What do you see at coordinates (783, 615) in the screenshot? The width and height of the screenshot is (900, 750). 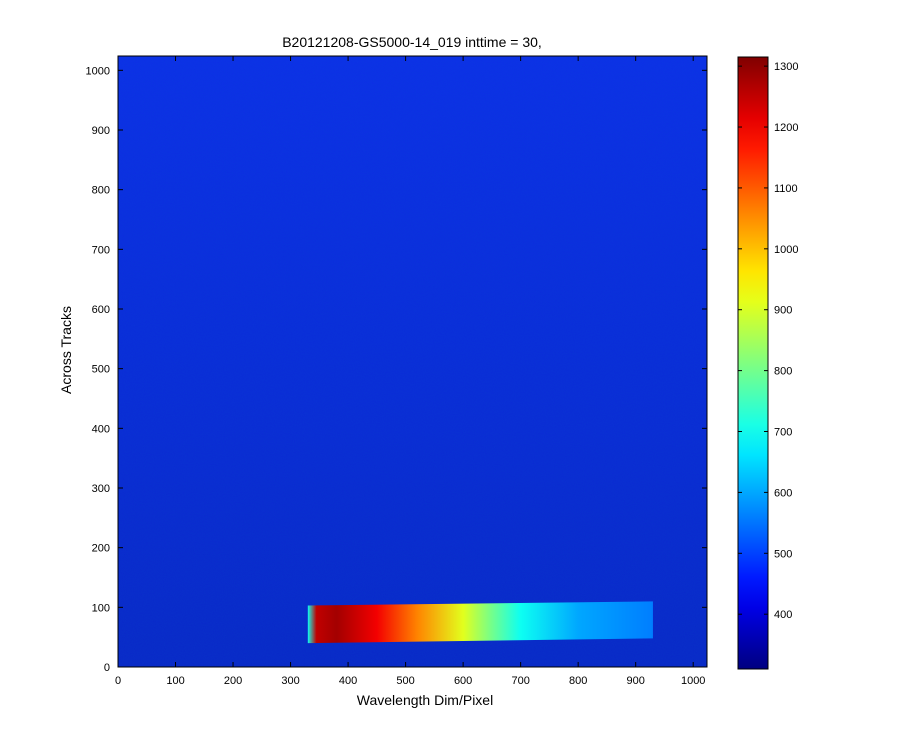 I see `colorbar-tick-label: 400` at bounding box center [783, 615].